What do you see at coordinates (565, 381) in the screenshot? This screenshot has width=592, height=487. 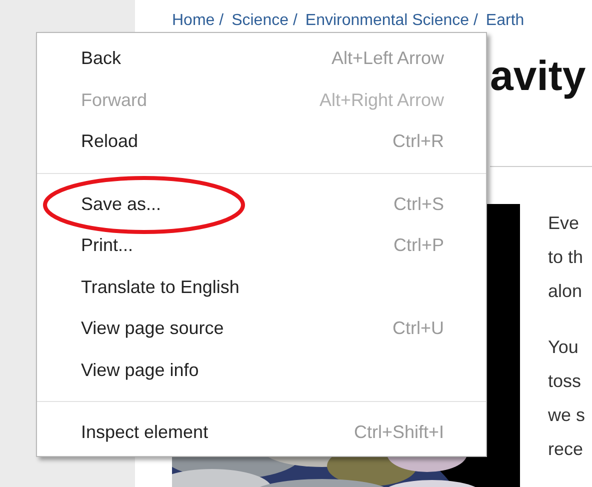 I see `paragraph-text: toss` at bounding box center [565, 381].